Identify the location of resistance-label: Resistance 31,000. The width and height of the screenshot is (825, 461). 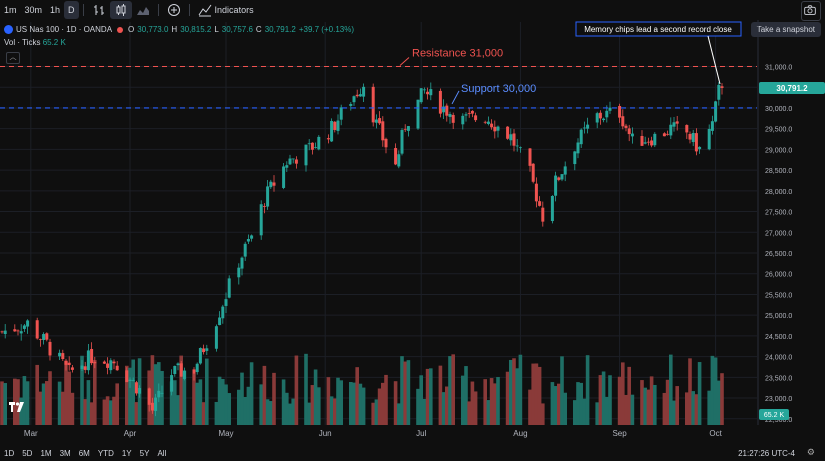
(457, 54).